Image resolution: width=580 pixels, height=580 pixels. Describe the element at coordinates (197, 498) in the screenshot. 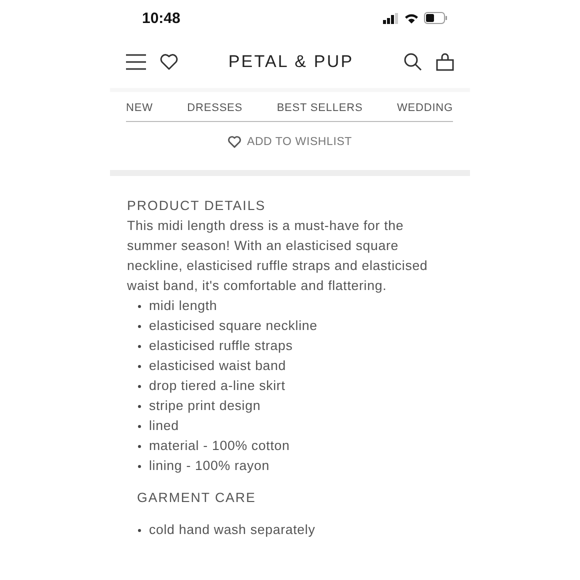

I see `section-heading: GARMENT CARE` at that location.